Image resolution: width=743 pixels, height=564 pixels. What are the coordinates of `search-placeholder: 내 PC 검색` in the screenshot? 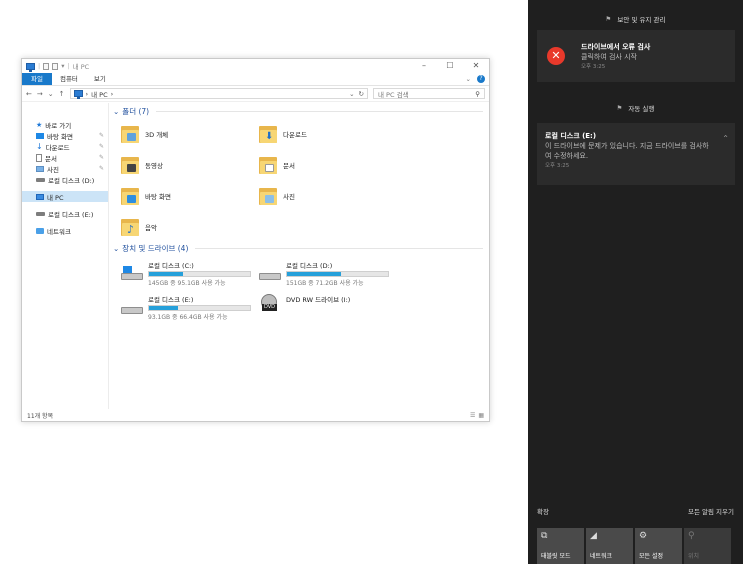 It's located at (393, 94).